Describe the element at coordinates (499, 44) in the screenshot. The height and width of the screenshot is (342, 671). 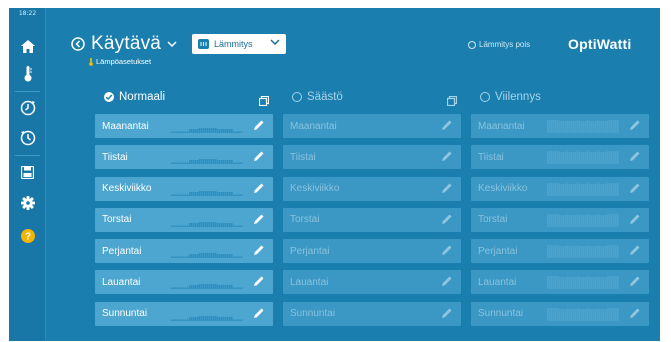
I see `heating-off-toggle: Lämmitys pois` at that location.